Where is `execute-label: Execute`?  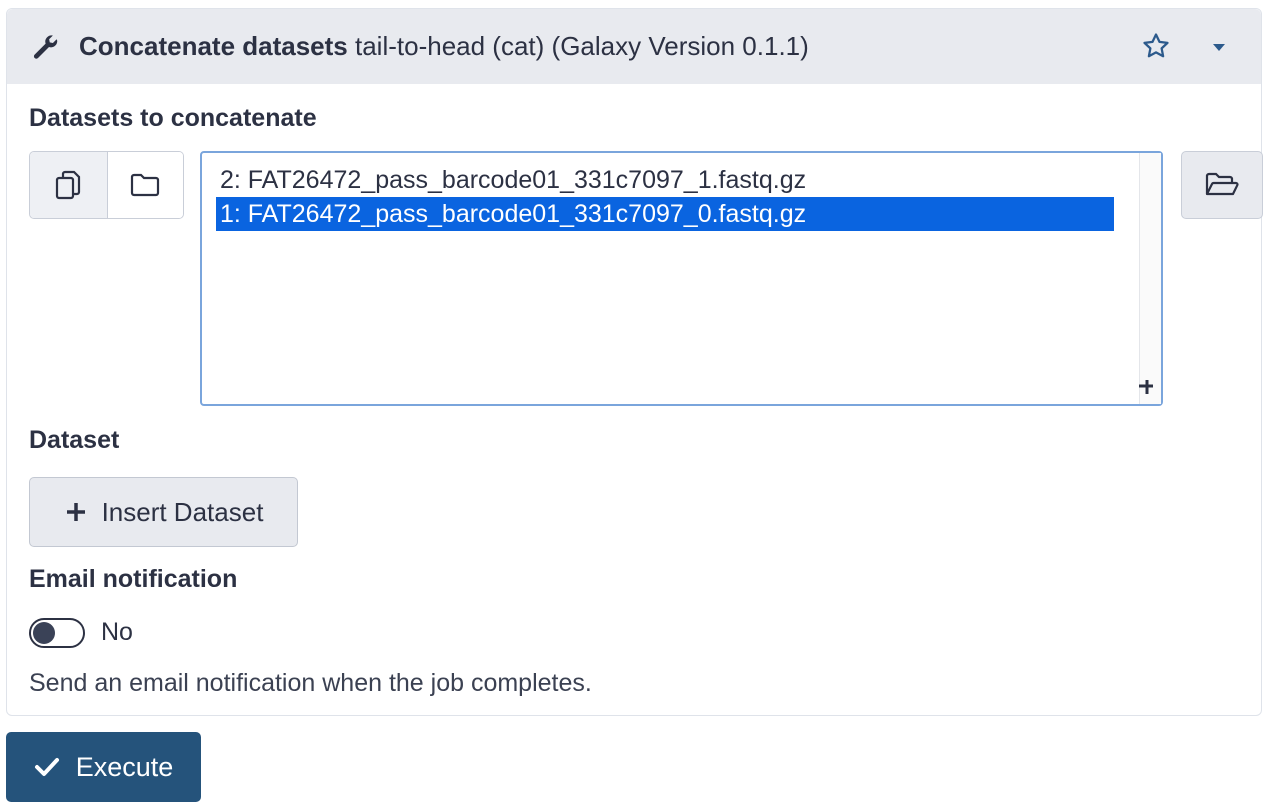 execute-label: Execute is located at coordinates (124, 766).